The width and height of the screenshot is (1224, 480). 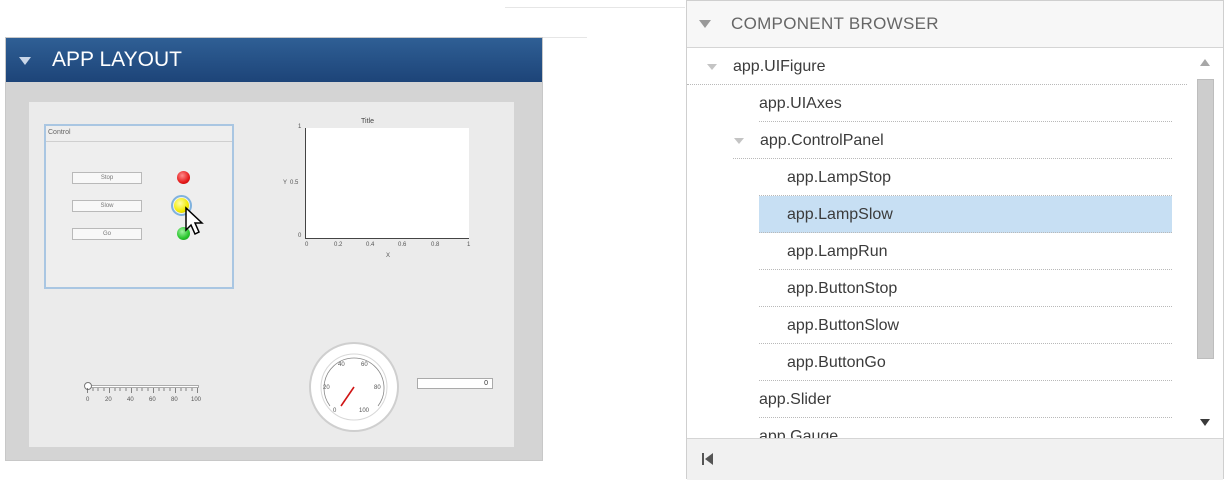 What do you see at coordinates (965, 399) in the screenshot?
I see `tree-item-slider: app.Slider` at bounding box center [965, 399].